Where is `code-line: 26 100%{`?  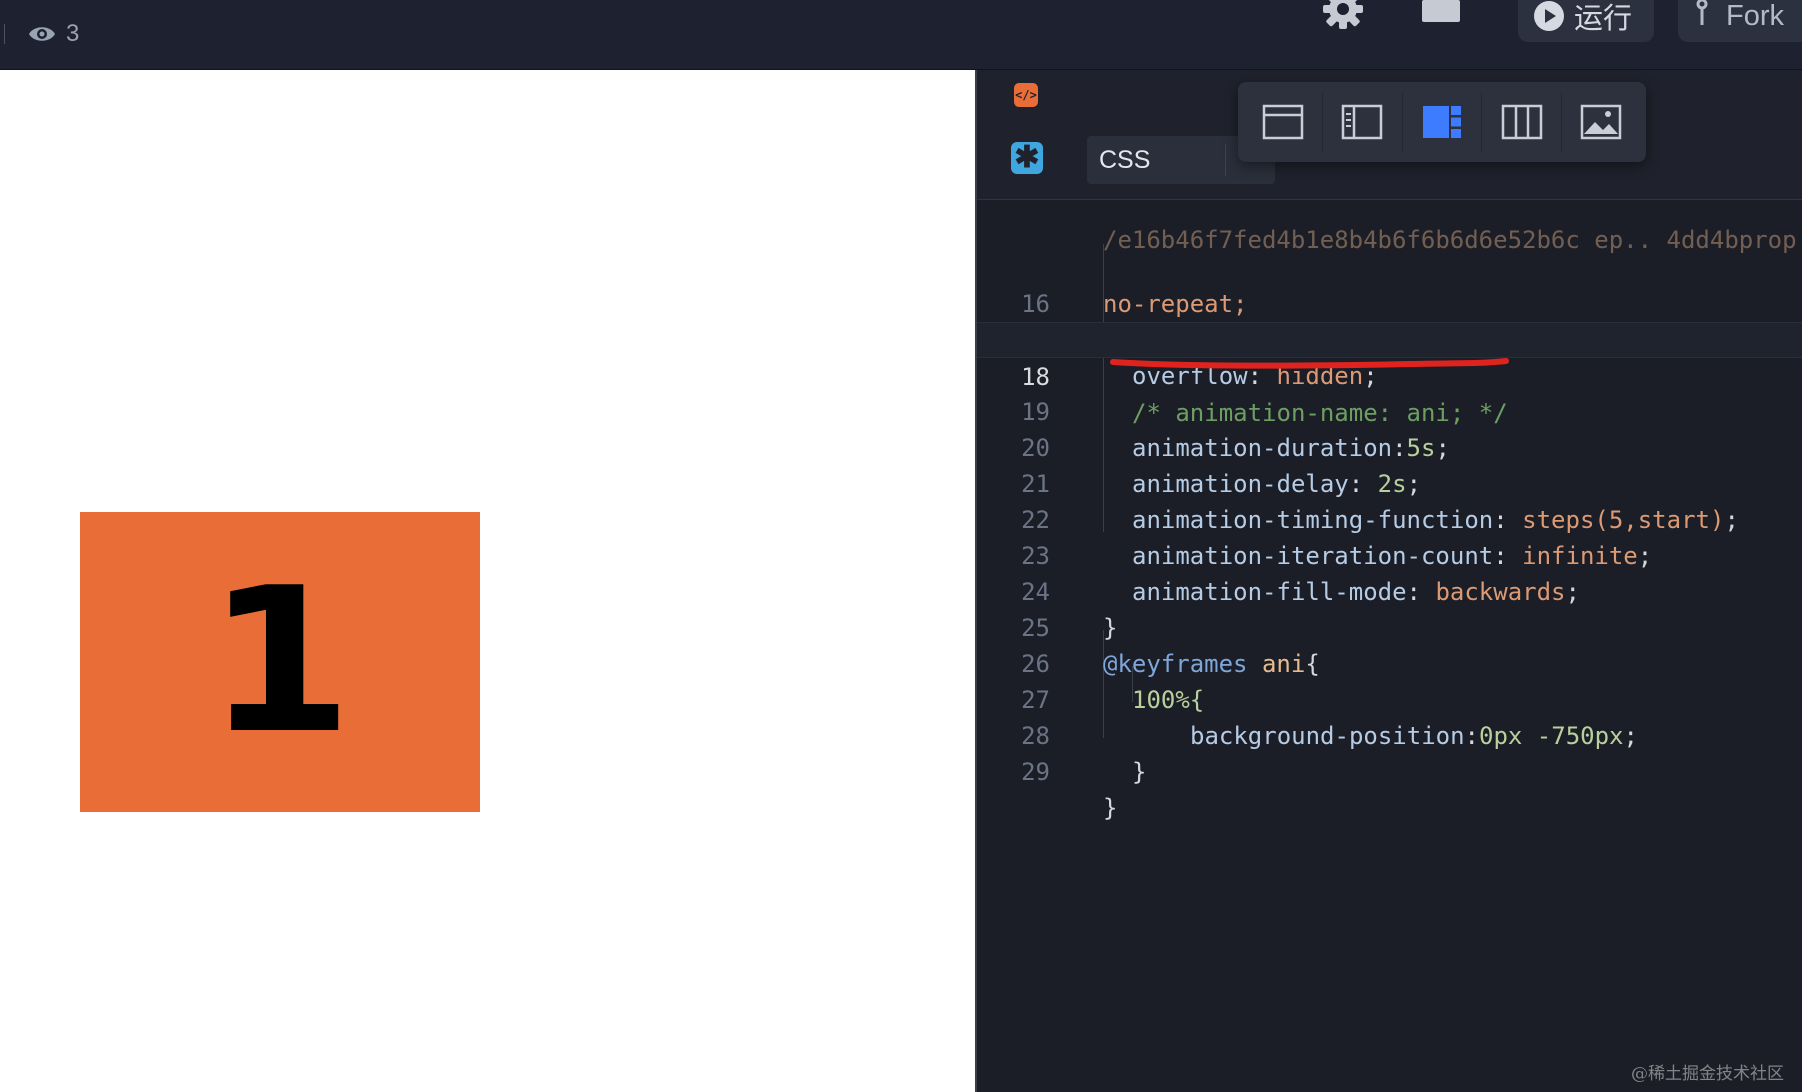
code-line: 26 100%{ is located at coordinates (1389, 662).